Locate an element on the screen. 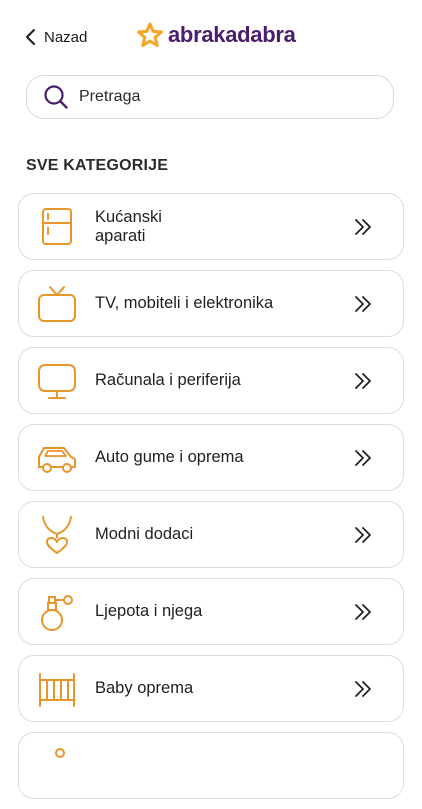  category-icon is located at coordinates (57, 766).